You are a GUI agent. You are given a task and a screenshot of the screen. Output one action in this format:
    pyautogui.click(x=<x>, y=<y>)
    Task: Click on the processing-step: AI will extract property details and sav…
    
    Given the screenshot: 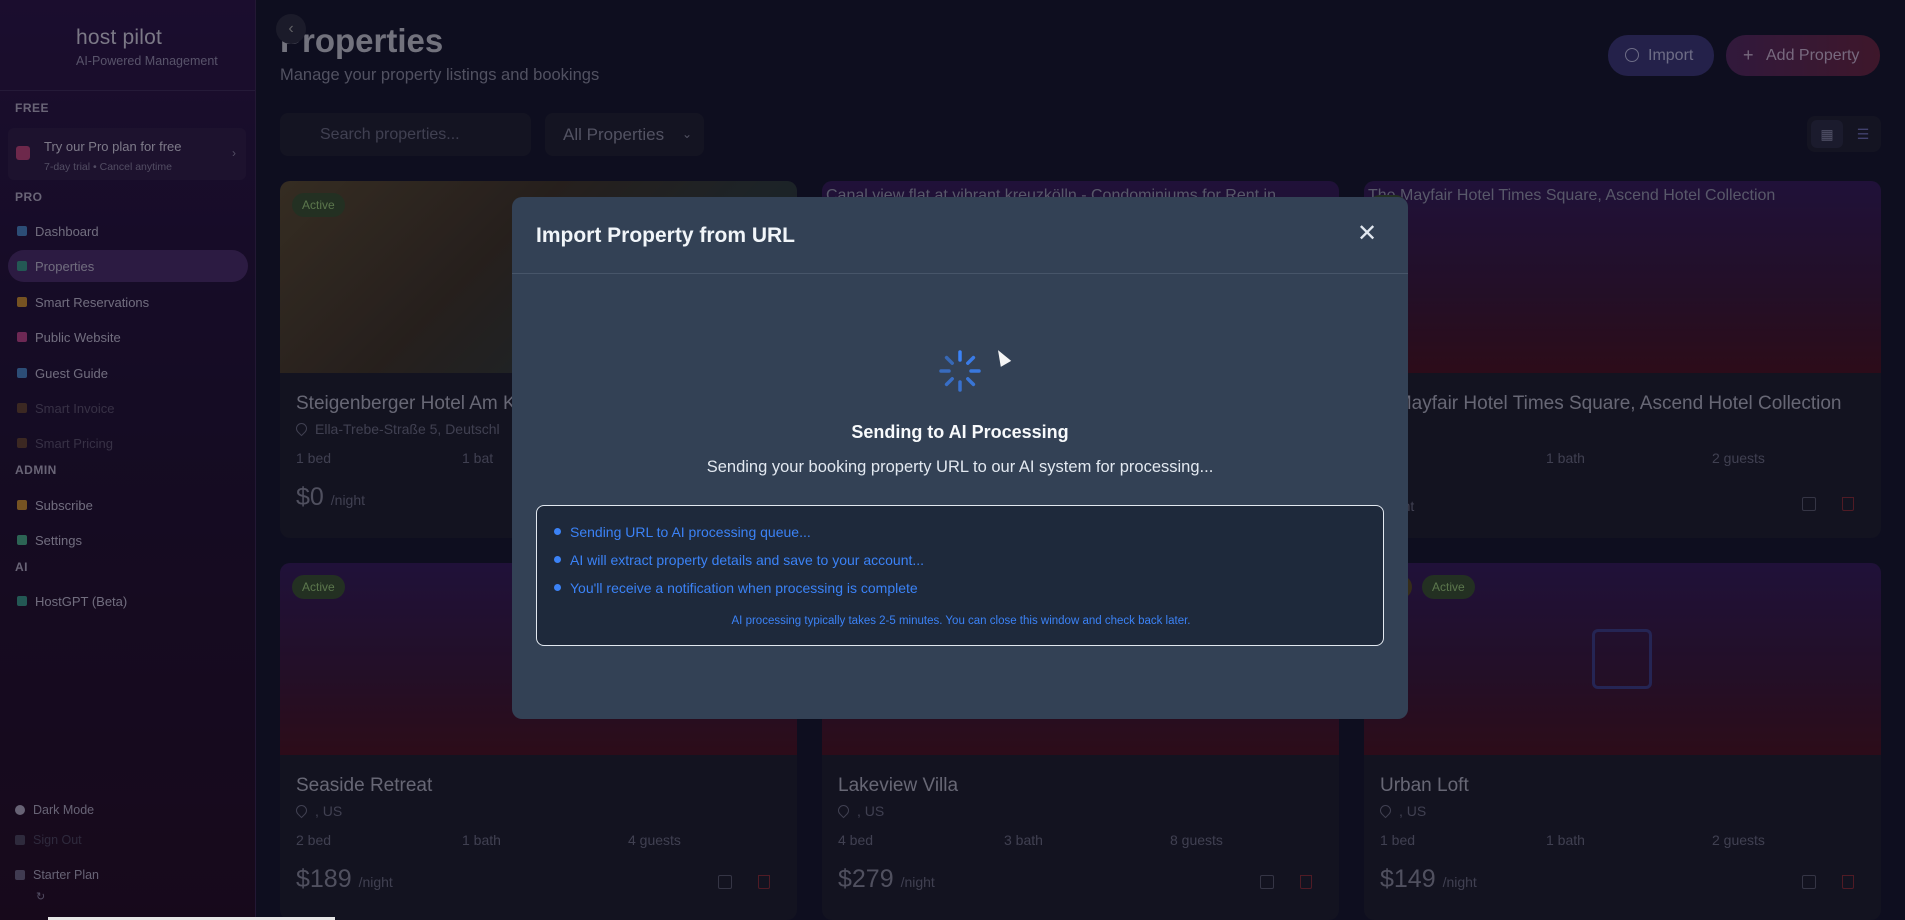 What is the action you would take?
    pyautogui.click(x=739, y=560)
    